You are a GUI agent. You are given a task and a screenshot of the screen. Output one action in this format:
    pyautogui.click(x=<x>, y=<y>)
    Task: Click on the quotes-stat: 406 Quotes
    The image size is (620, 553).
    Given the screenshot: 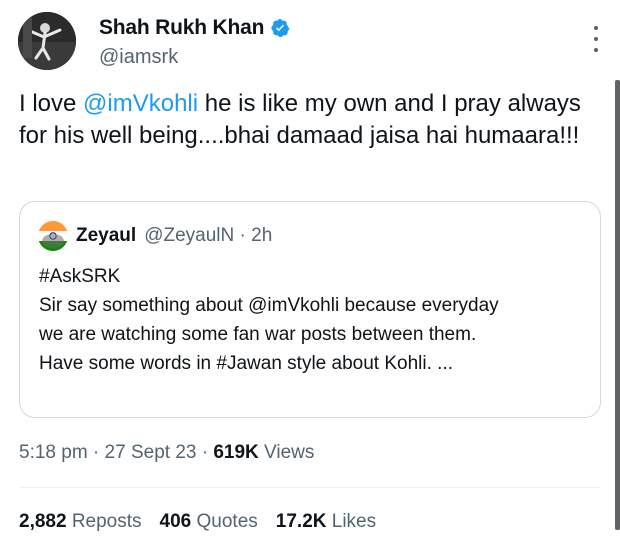 What is the action you would take?
    pyautogui.click(x=209, y=522)
    